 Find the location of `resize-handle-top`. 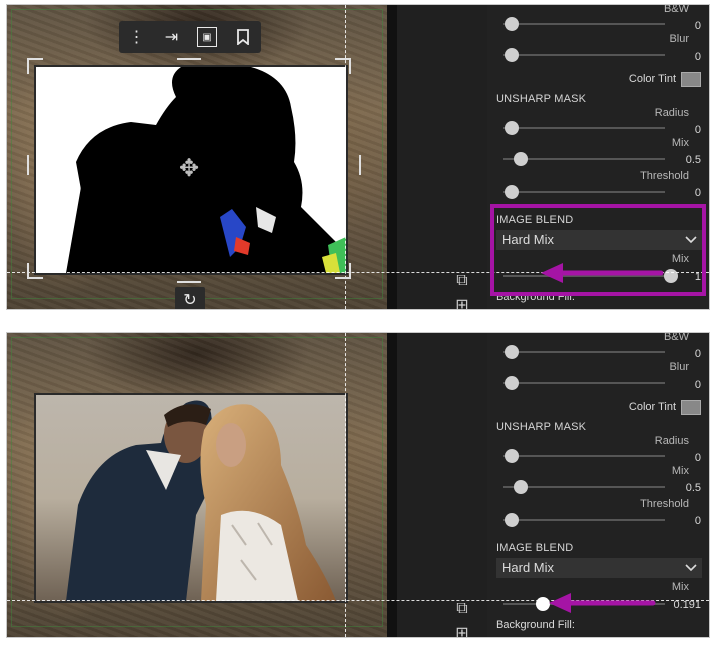

resize-handle-top is located at coordinates (189, 66).